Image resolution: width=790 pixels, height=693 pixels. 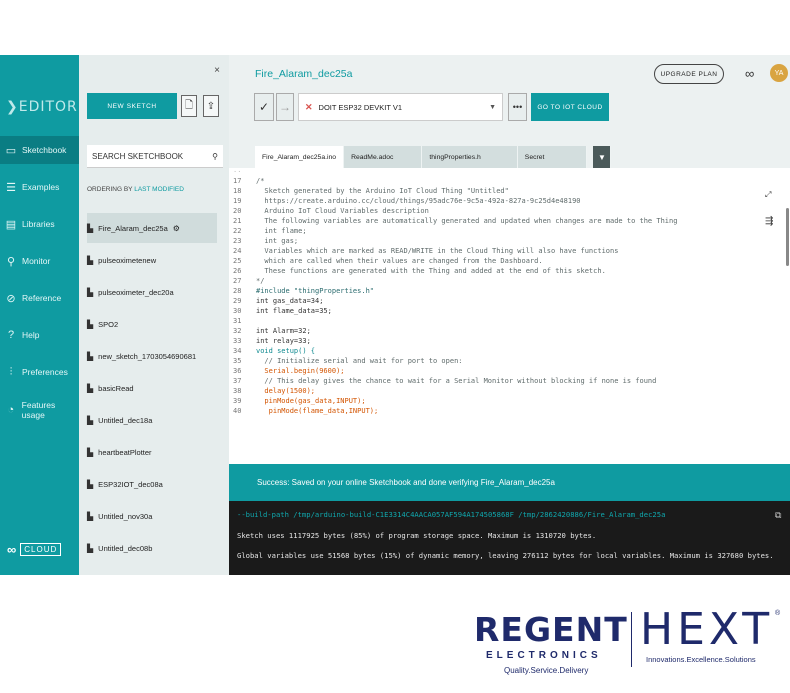 I want to click on nav-item-monitor: ⚲ Monitor, so click(x=39, y=261).